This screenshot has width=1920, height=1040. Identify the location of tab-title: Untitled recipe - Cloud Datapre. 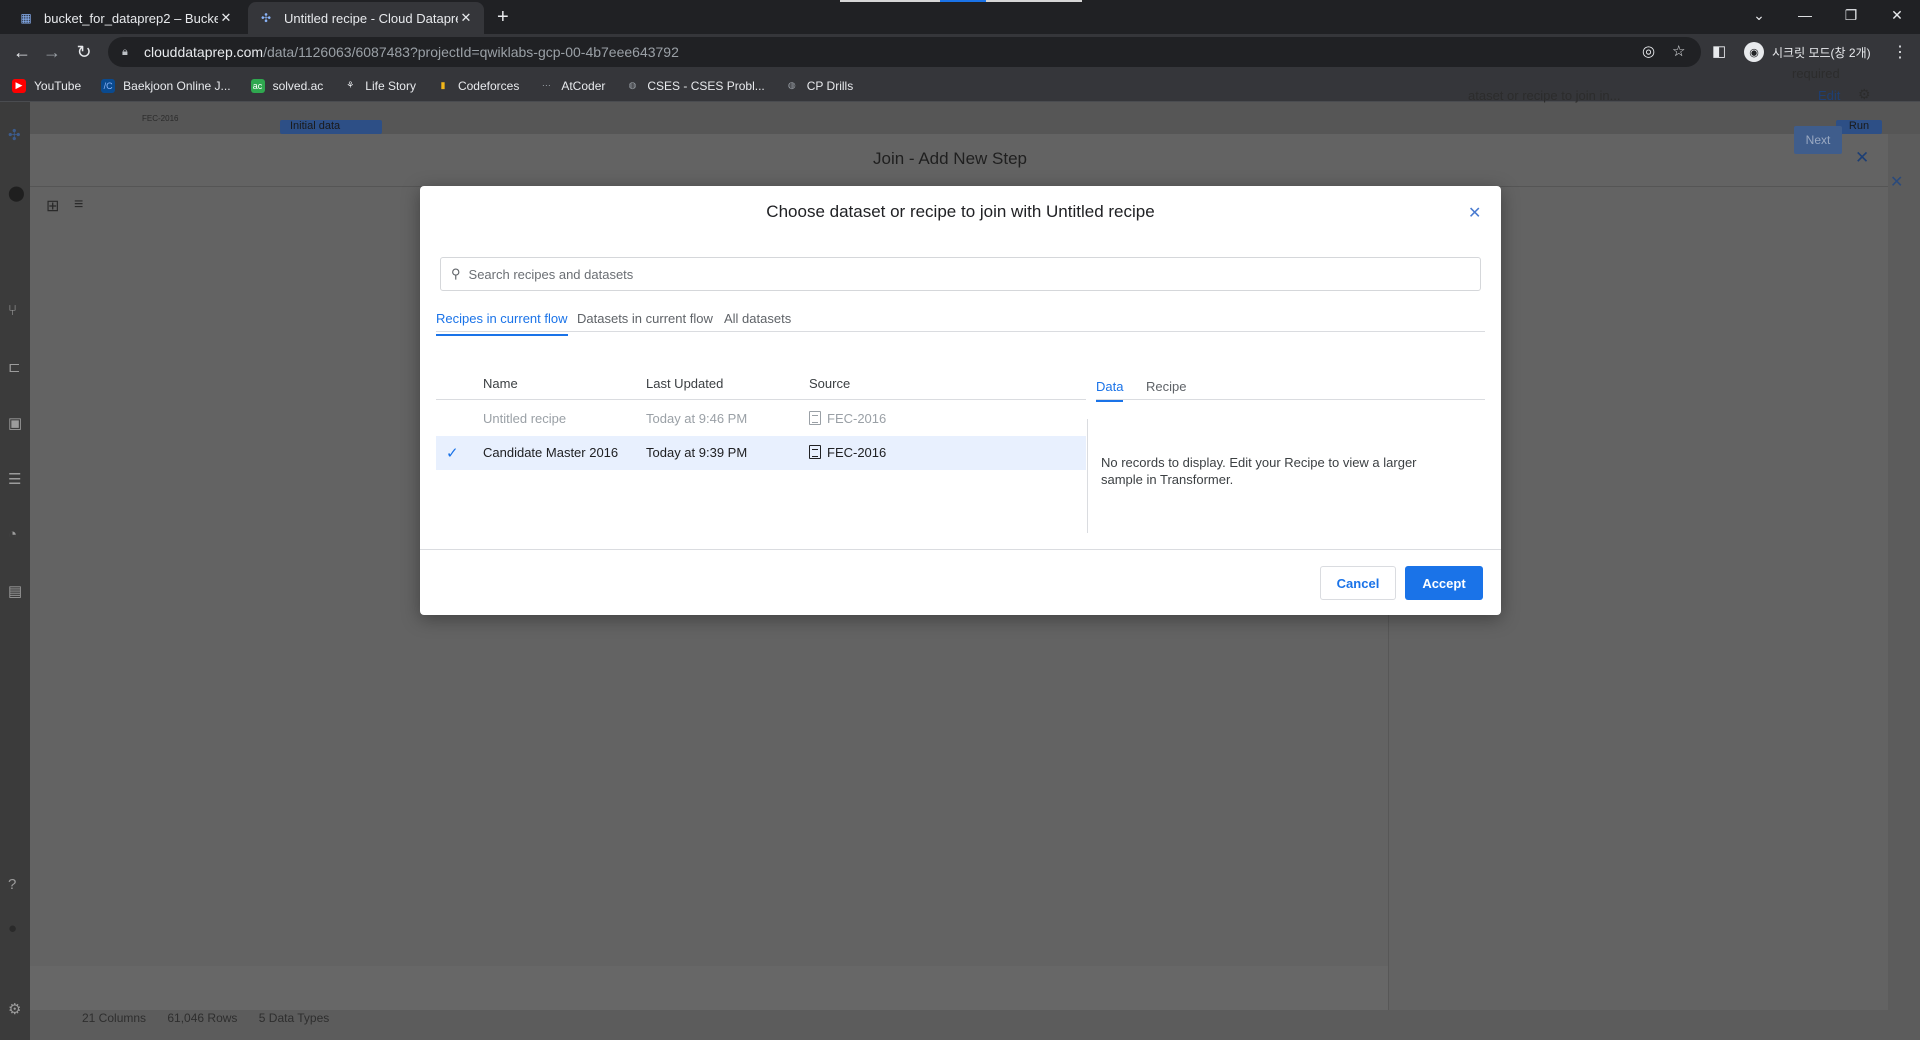
(371, 18).